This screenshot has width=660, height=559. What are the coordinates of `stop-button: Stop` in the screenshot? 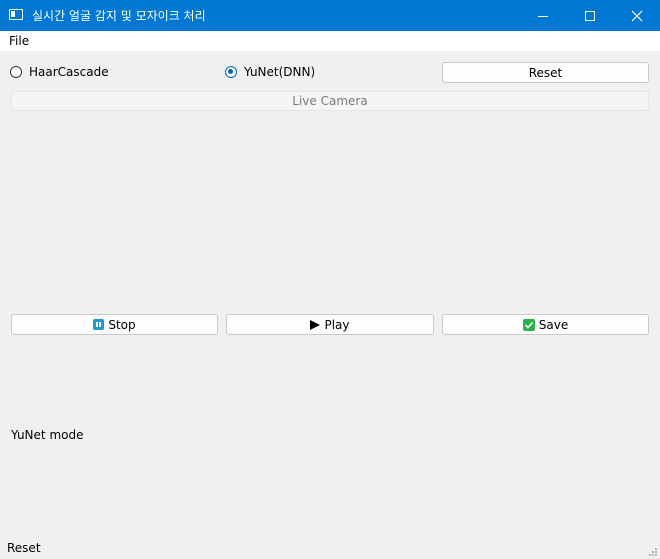 It's located at (114, 324).